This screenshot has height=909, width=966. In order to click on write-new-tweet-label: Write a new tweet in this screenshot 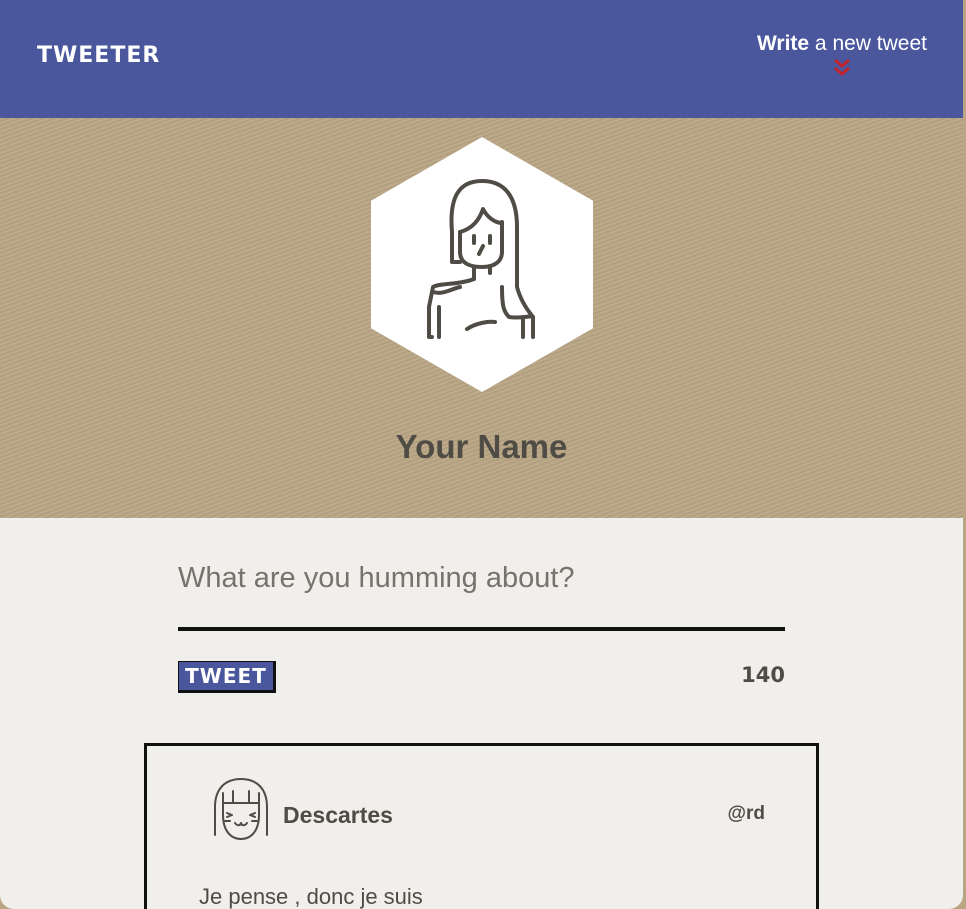, I will do `click(842, 44)`.